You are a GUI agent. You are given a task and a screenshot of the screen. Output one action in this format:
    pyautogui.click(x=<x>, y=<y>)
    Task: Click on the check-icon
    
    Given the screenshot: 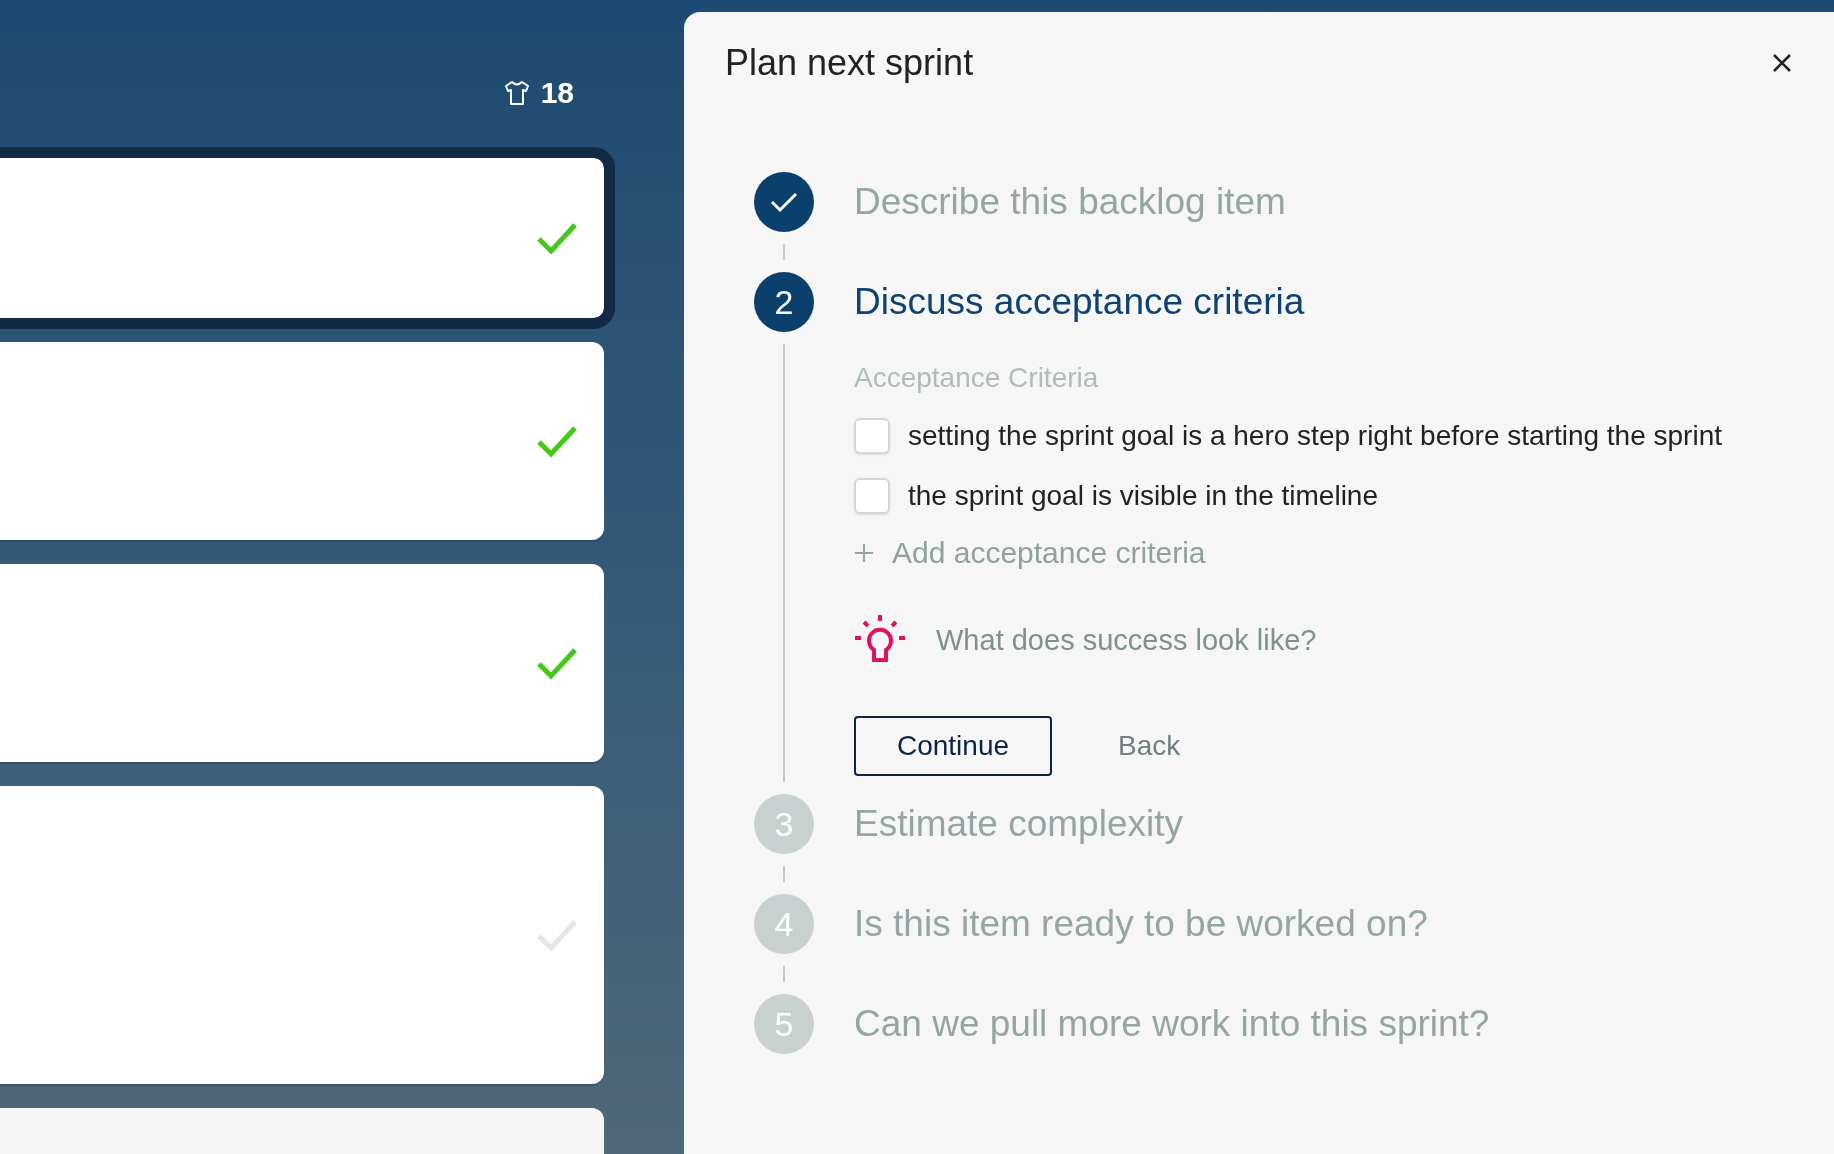 What is the action you would take?
    pyautogui.click(x=784, y=202)
    